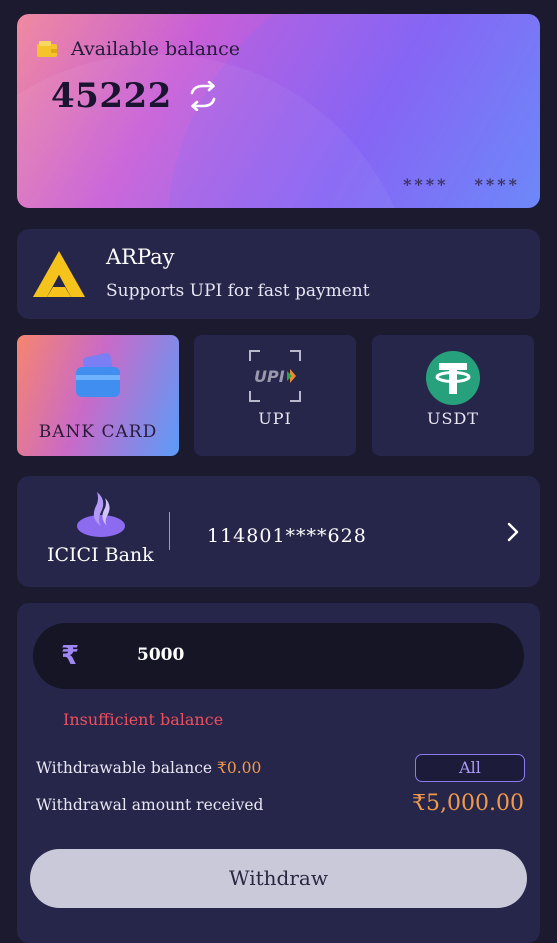 The image size is (557, 943). I want to click on withdrawable-balance: Withdrawable balance ₹0.00, so click(148, 768).